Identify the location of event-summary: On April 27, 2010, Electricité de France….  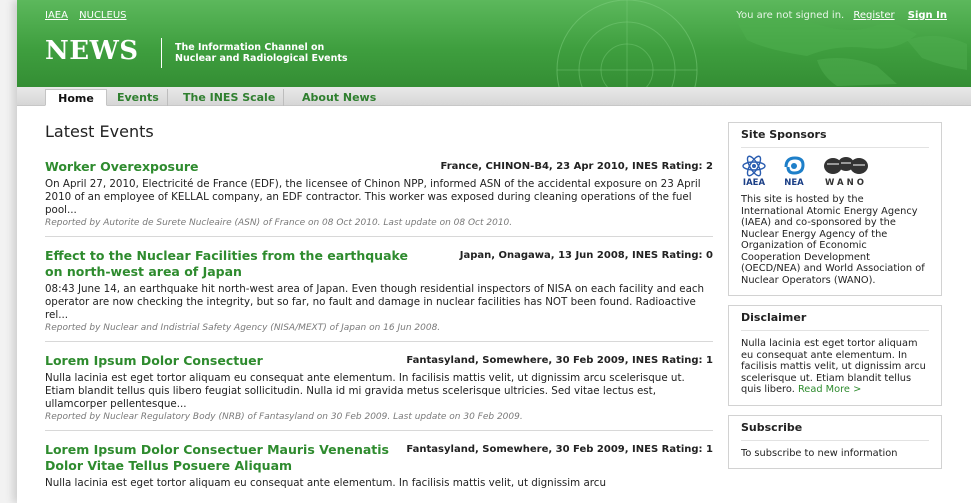
(373, 197).